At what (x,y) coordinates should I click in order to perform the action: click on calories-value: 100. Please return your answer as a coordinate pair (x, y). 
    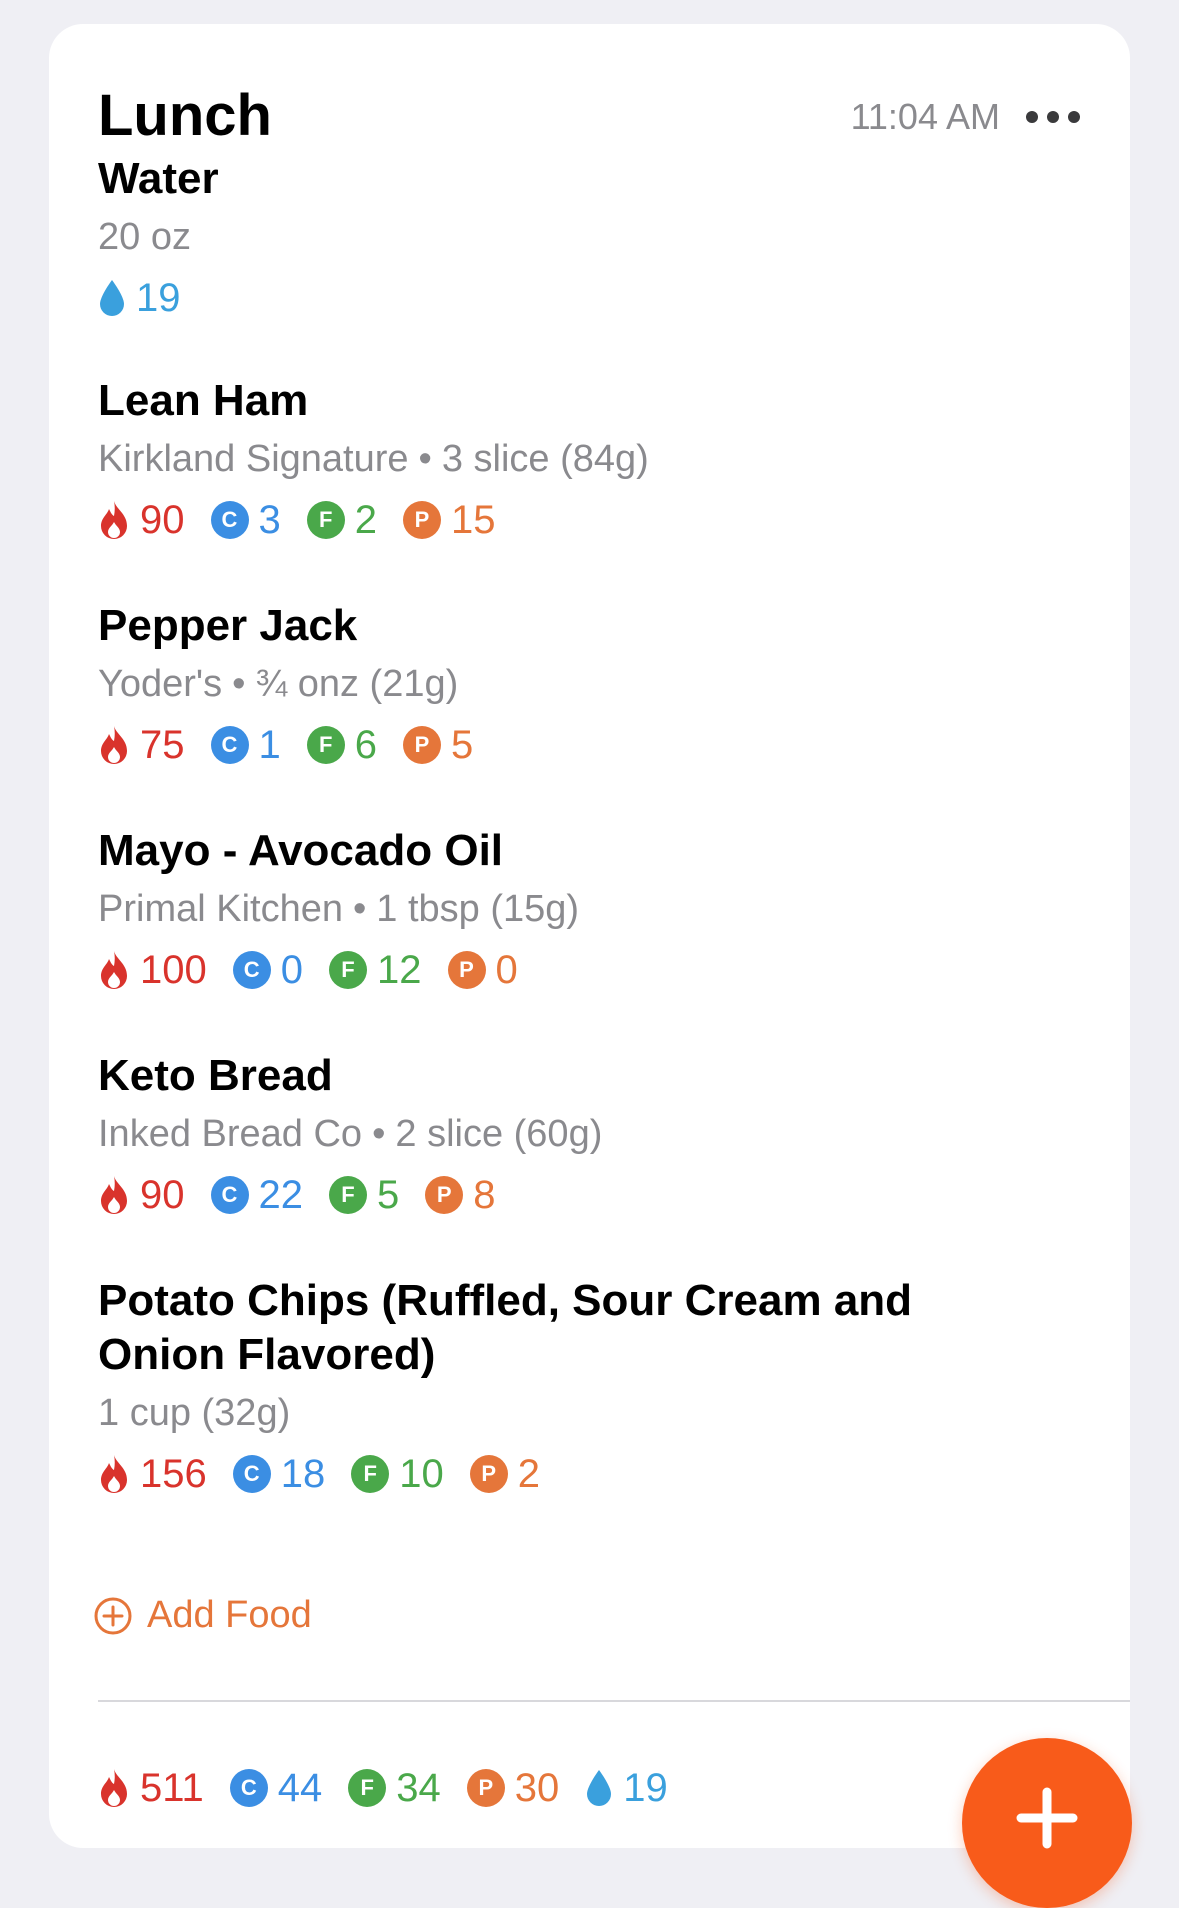
    Looking at the image, I should click on (173, 969).